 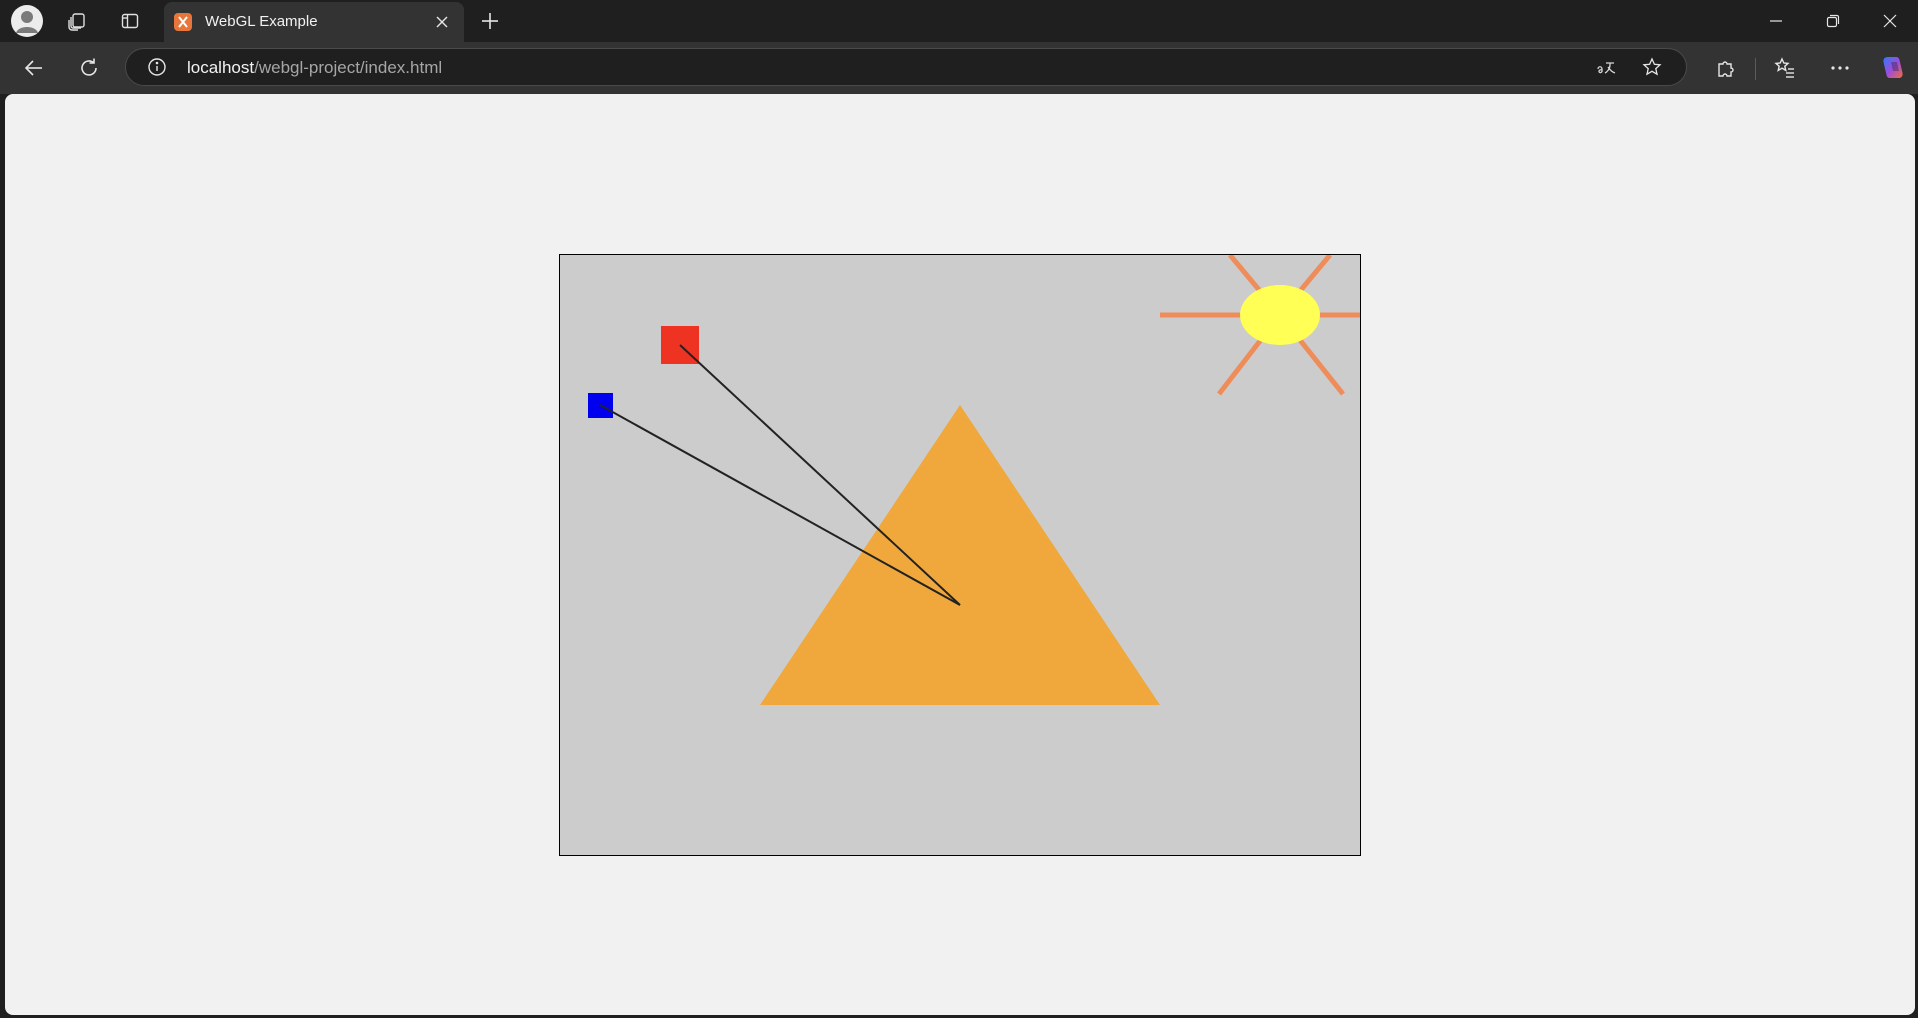 What do you see at coordinates (130, 21) in the screenshot?
I see `vertical-tabs-icon` at bounding box center [130, 21].